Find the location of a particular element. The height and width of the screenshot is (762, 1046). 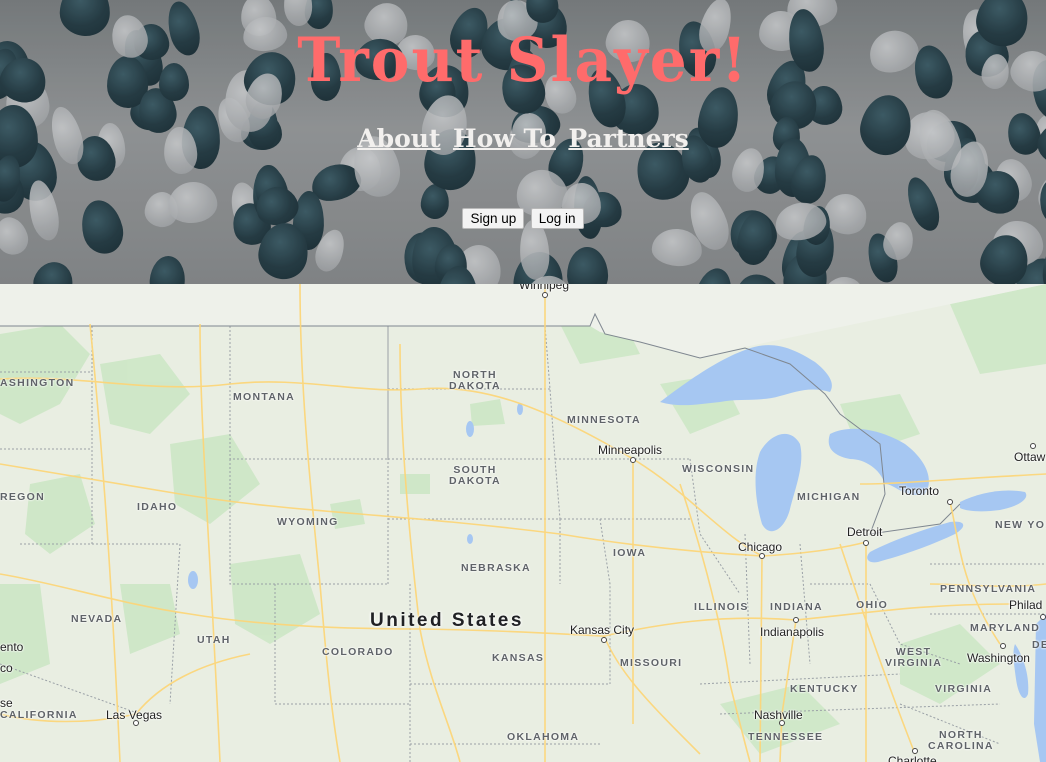

auth-buttons: Sign up Log in is located at coordinates (523, 218).